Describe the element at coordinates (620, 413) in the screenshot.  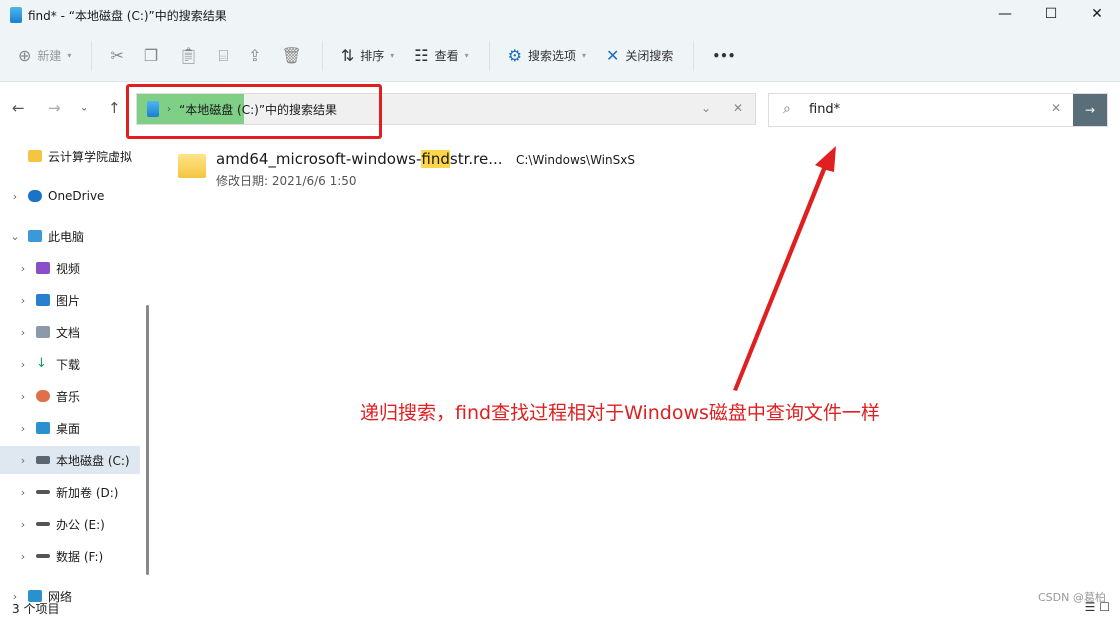
I see `annotation-text: 递归搜索，find查找过程相对于Windows磁盘中查询文件一样` at that location.